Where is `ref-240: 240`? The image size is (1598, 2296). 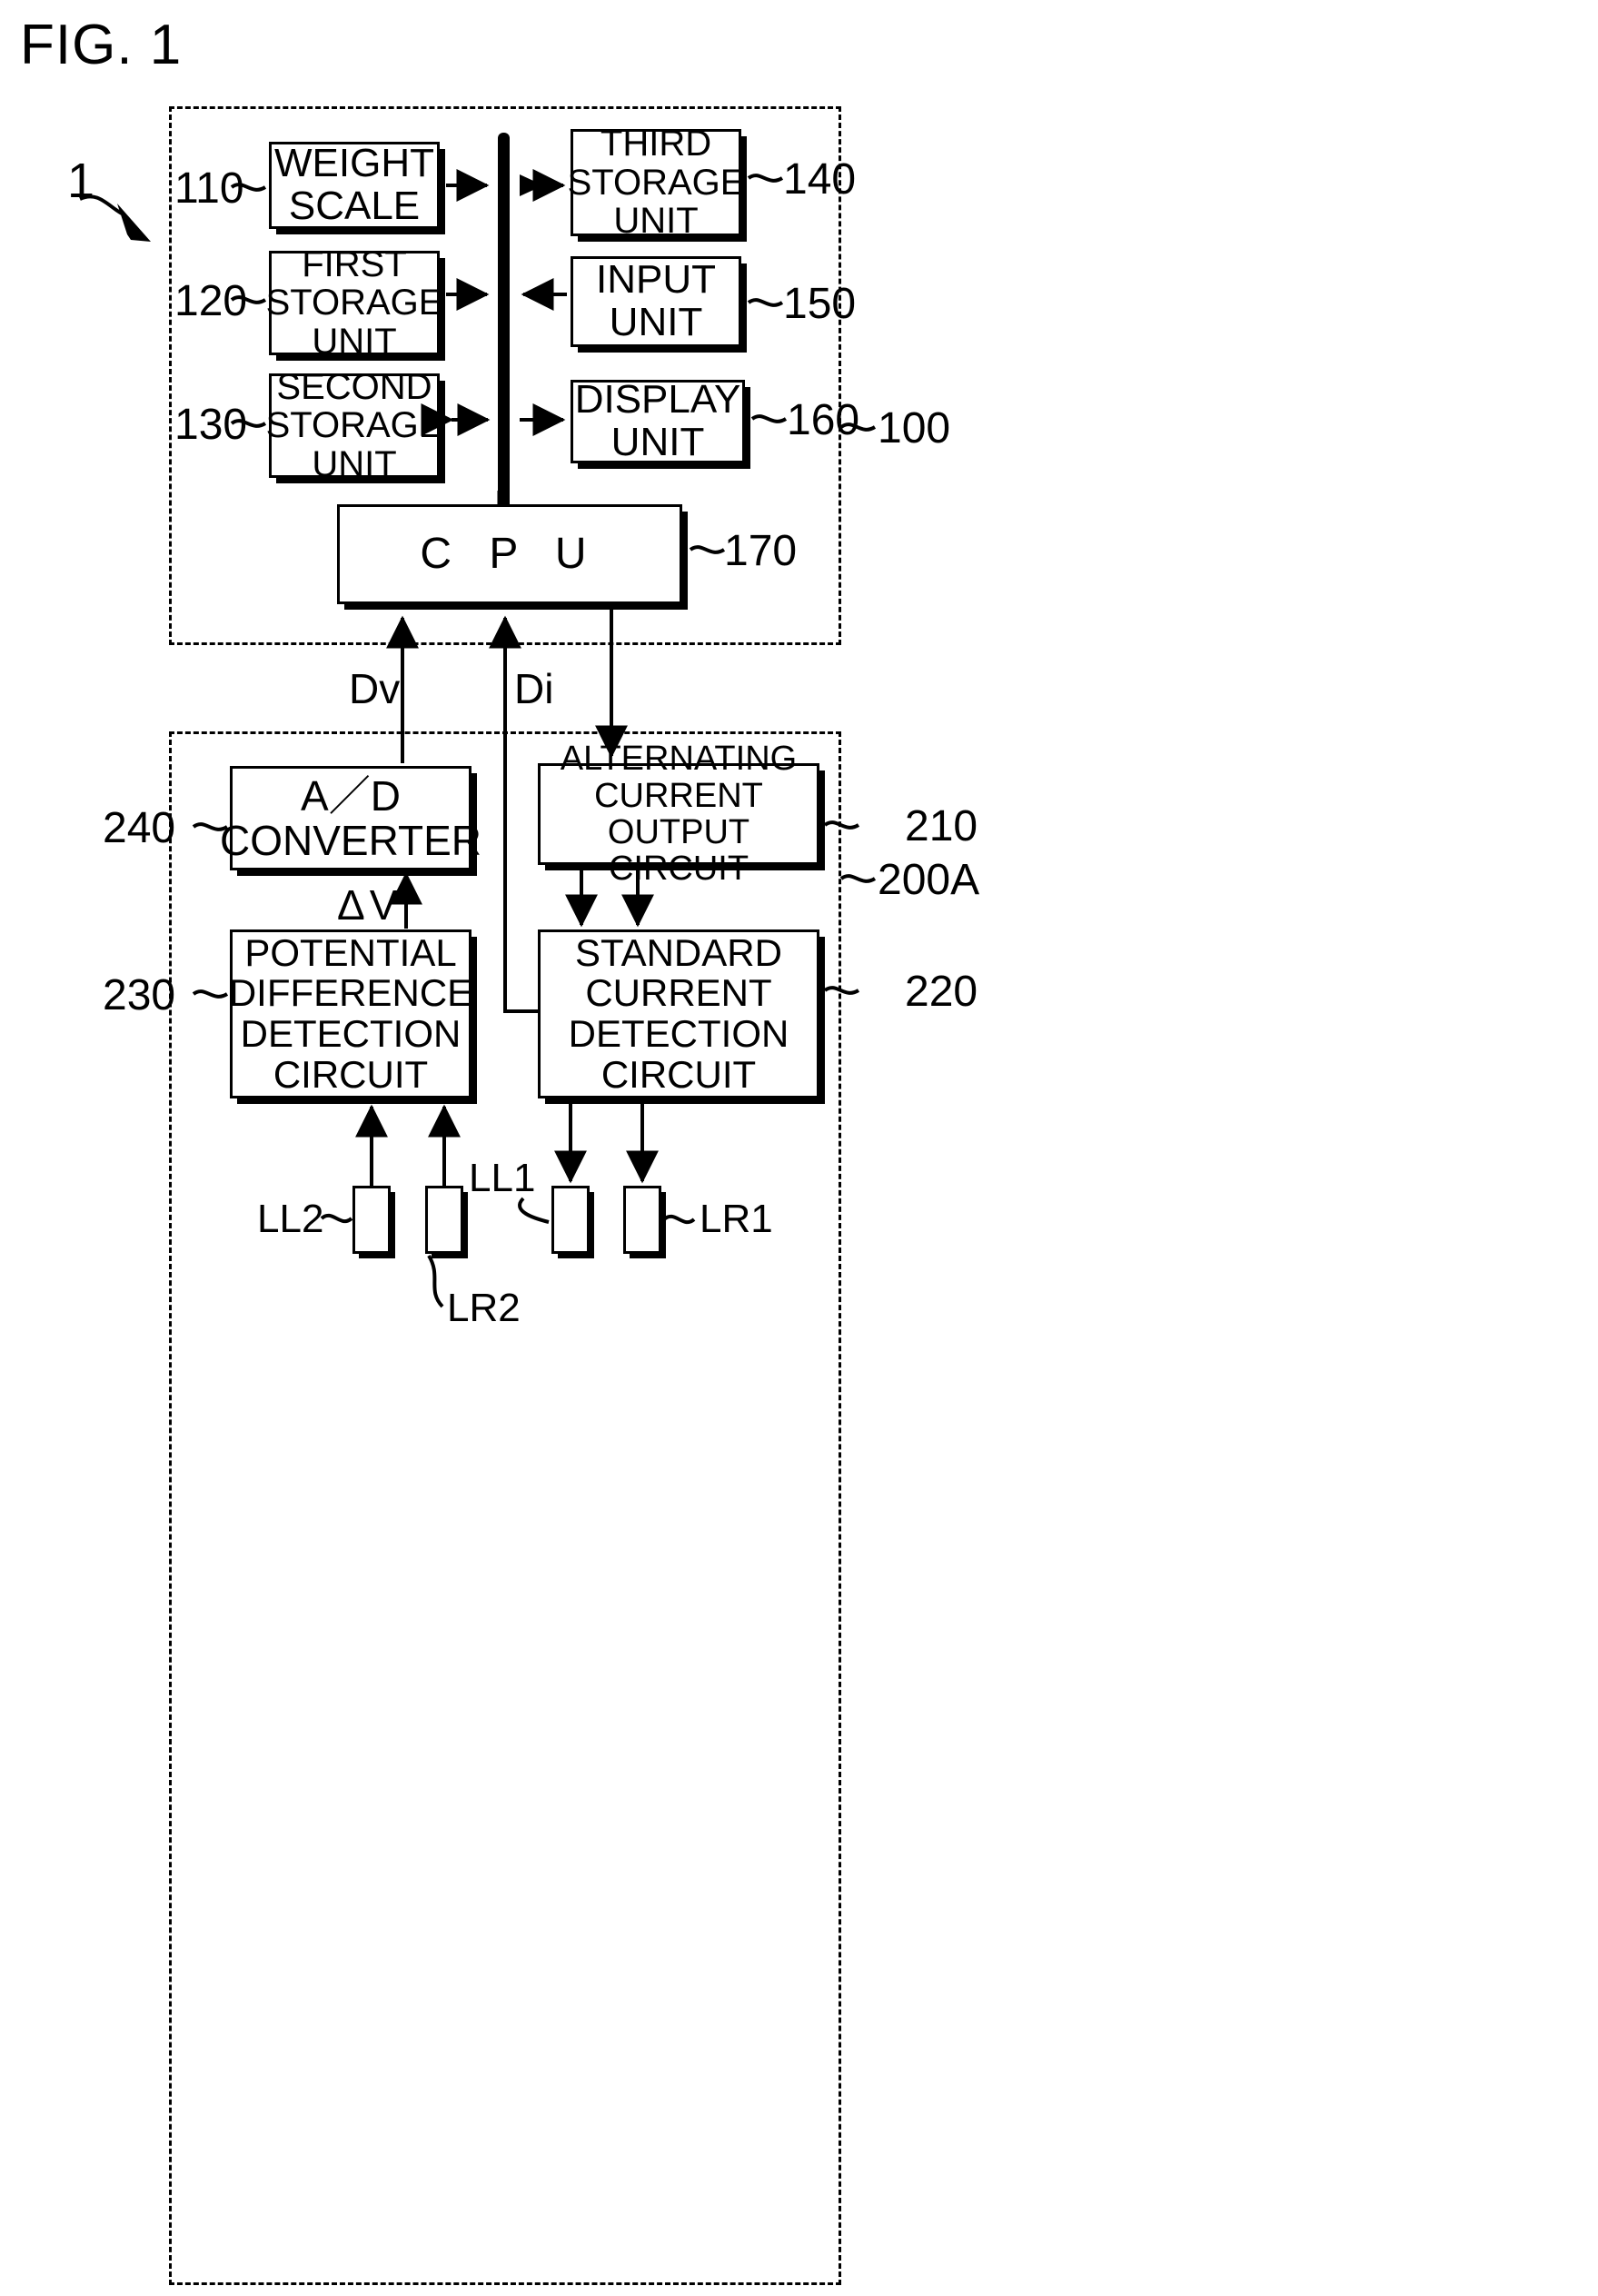 ref-240: 240 is located at coordinates (139, 828).